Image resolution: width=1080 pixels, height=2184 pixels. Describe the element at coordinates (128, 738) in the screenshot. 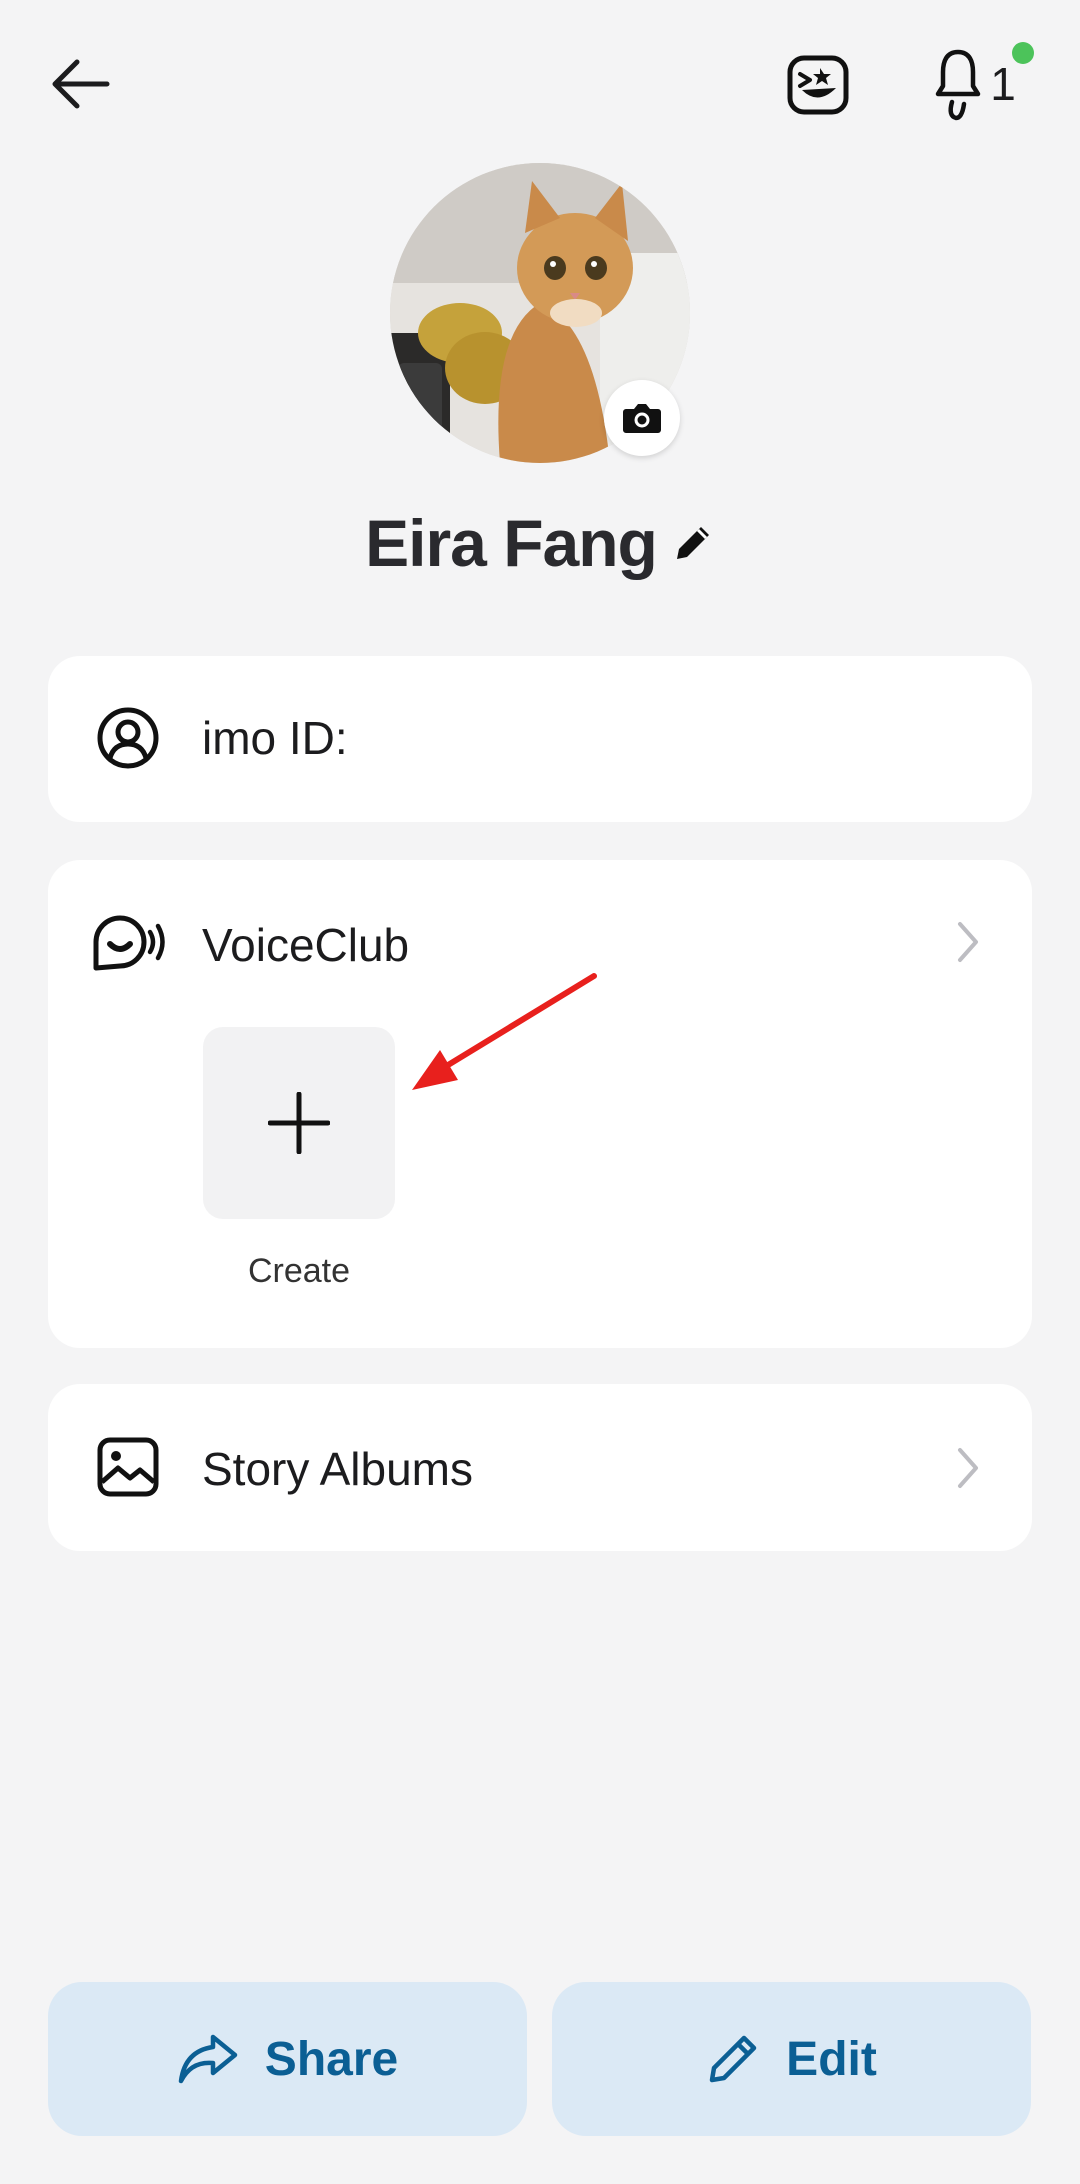

I see `user-circle-icon` at that location.